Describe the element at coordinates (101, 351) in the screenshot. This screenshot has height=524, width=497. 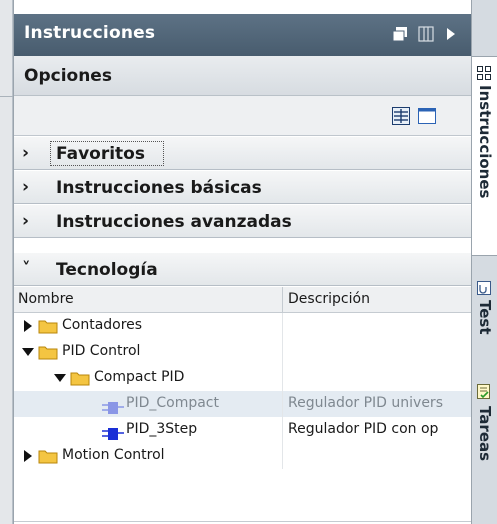
I see `row-name: PID Control` at that location.